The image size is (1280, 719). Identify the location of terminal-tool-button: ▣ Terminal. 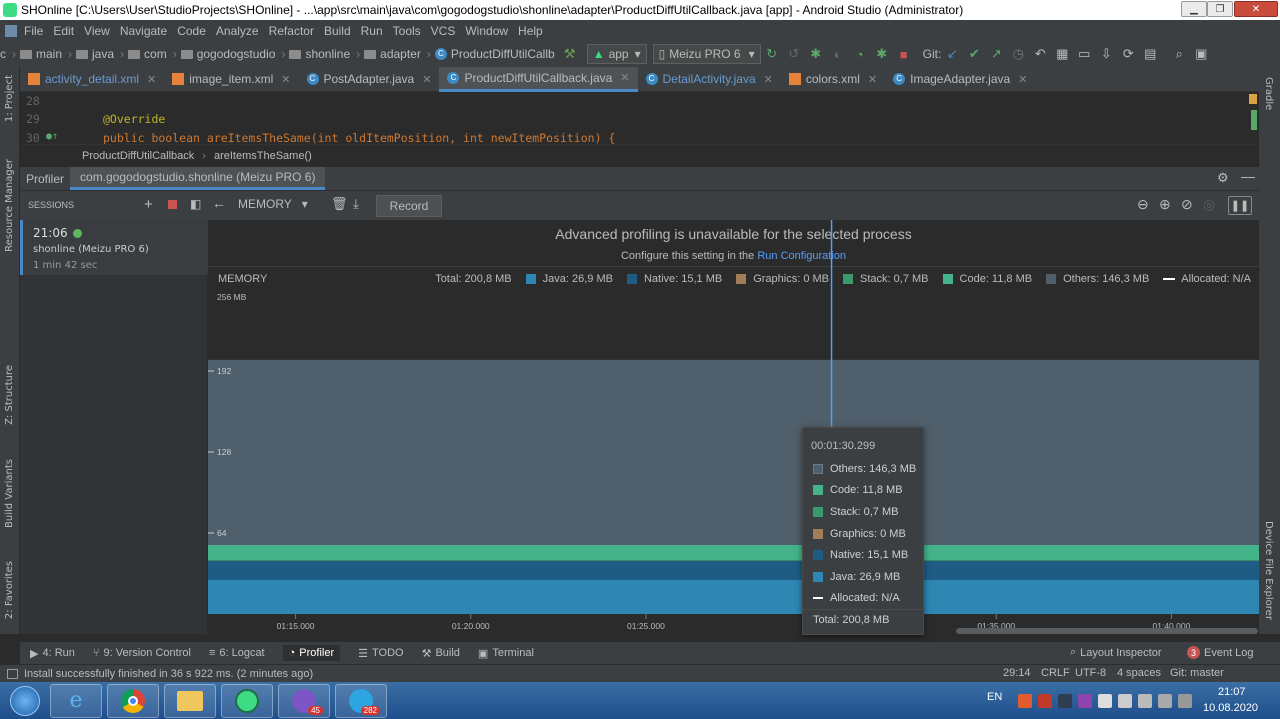
(506, 653).